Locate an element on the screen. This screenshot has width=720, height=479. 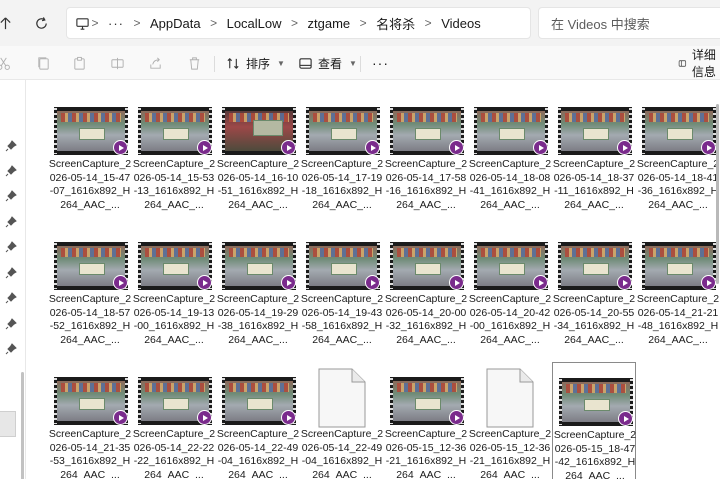
navigation-selected-item is located at coordinates (8, 424).